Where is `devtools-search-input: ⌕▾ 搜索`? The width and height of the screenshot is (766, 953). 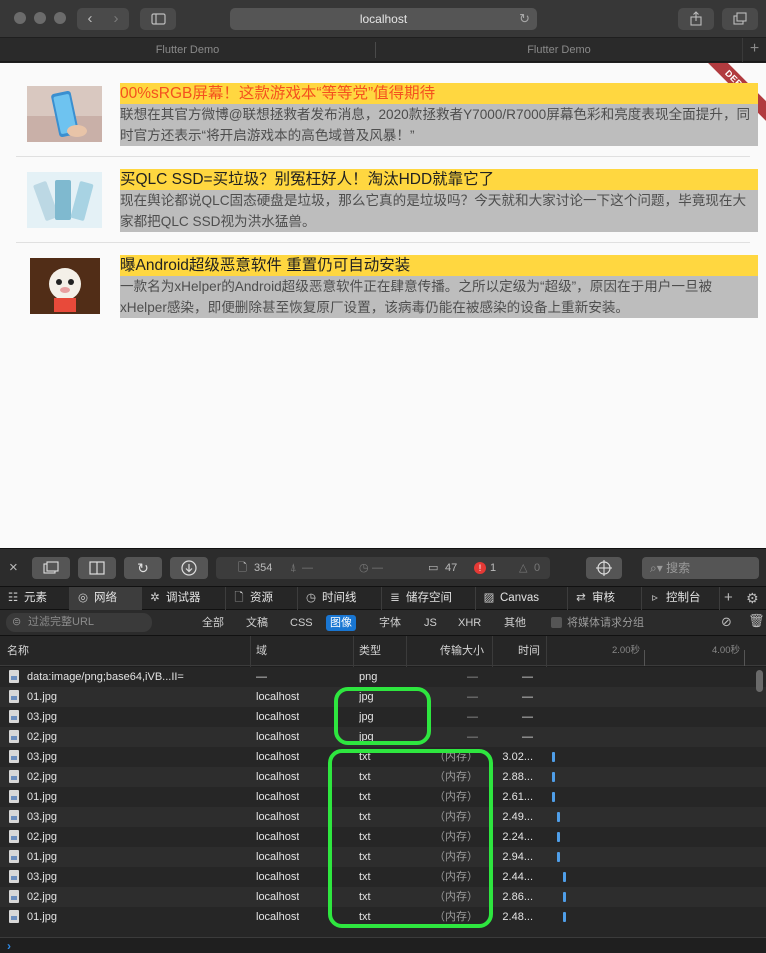
devtools-search-input: ⌕▾ 搜索 is located at coordinates (700, 568).